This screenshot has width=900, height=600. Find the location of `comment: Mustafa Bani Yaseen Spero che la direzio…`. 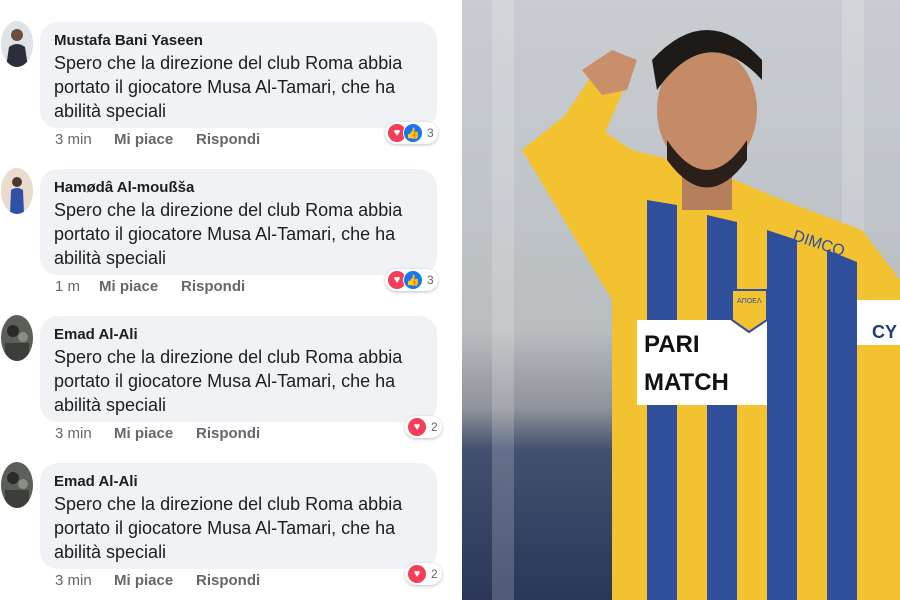

comment: Mustafa Bani Yaseen Spero che la direzio… is located at coordinates (231, 74).